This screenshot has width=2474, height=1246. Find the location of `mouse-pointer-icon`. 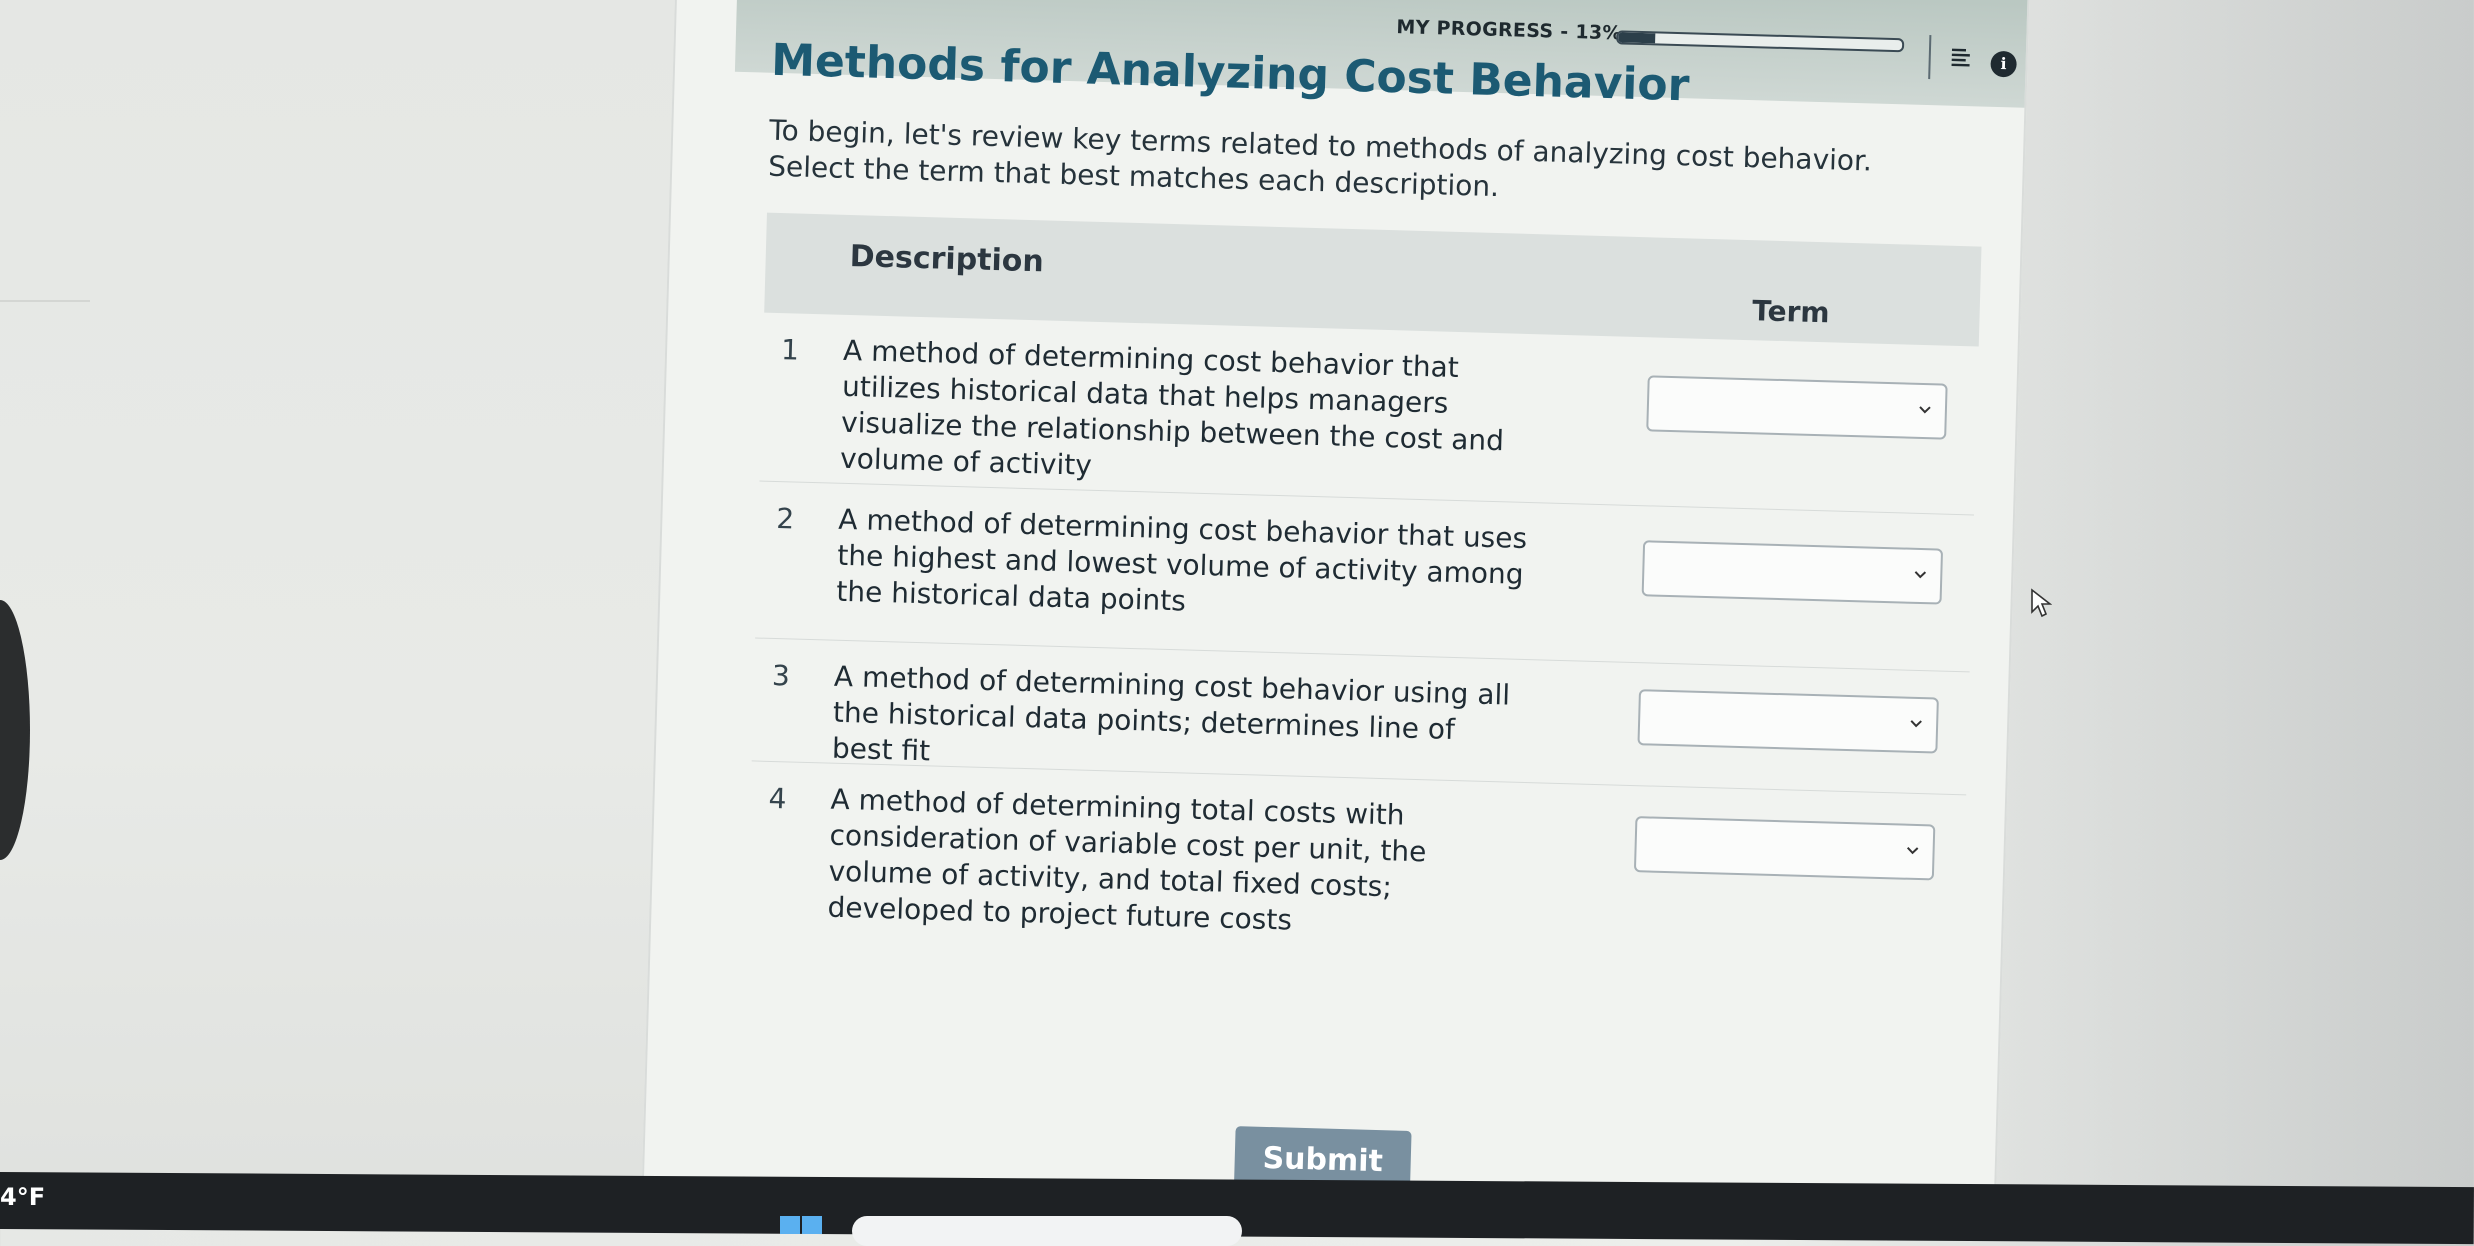

mouse-pointer-icon is located at coordinates (2041, 603).